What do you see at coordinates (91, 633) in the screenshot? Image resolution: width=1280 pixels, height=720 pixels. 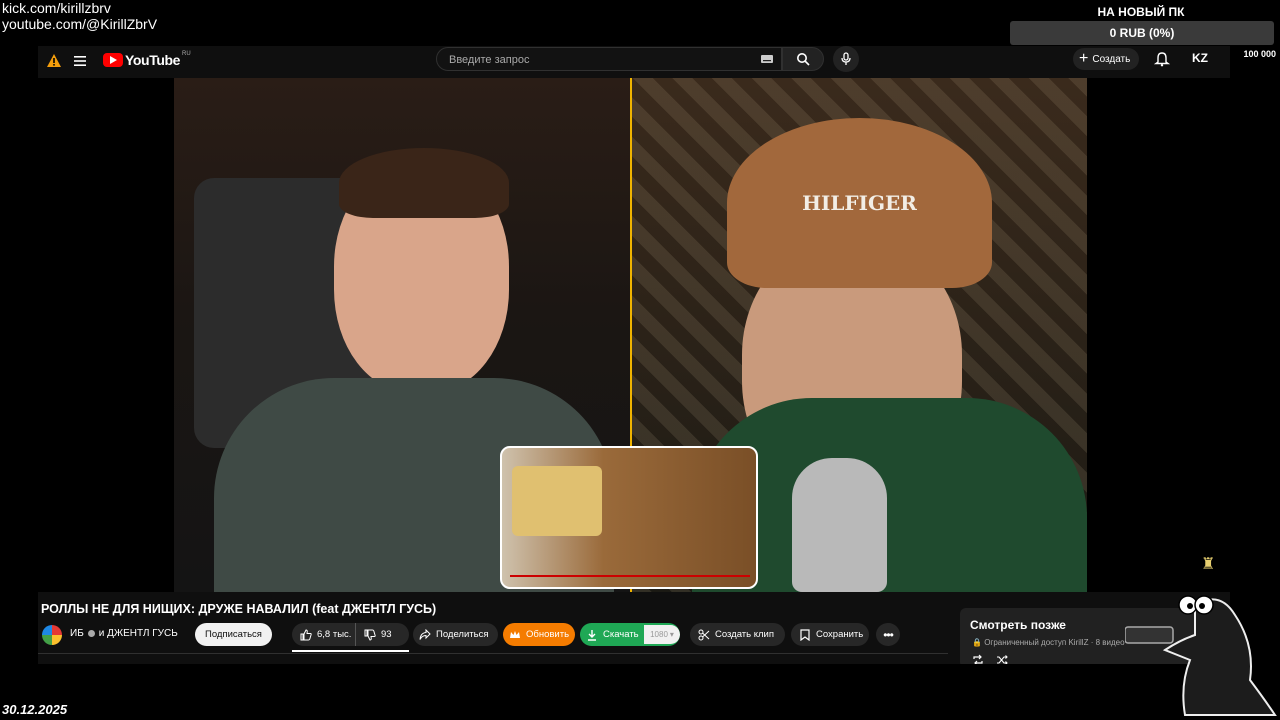 I see `verified-icon` at bounding box center [91, 633].